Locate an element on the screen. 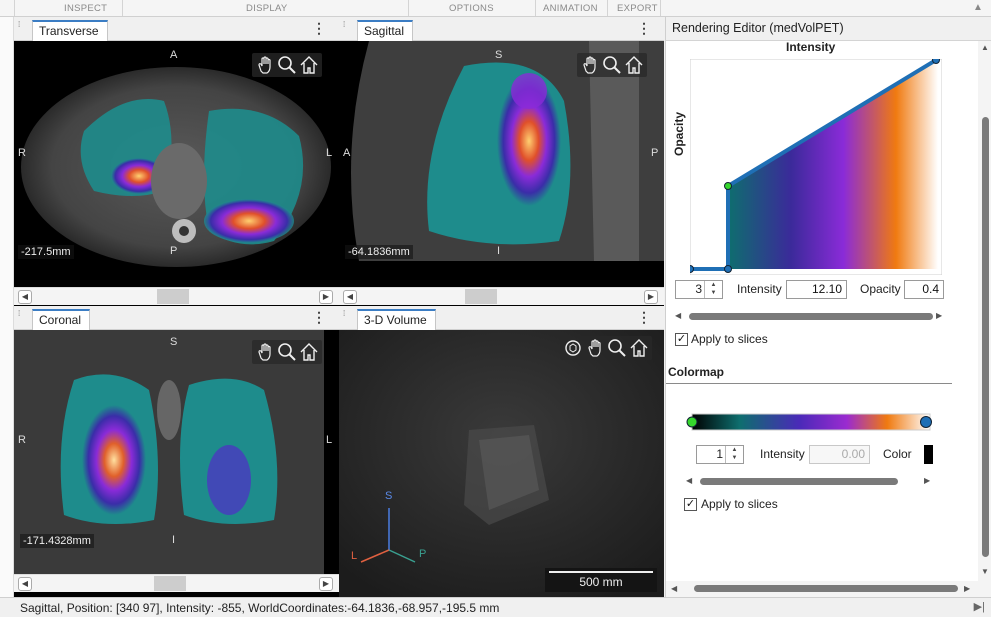 The image size is (991, 617). toolstrip-section-display: DISPLAY is located at coordinates (267, 8).